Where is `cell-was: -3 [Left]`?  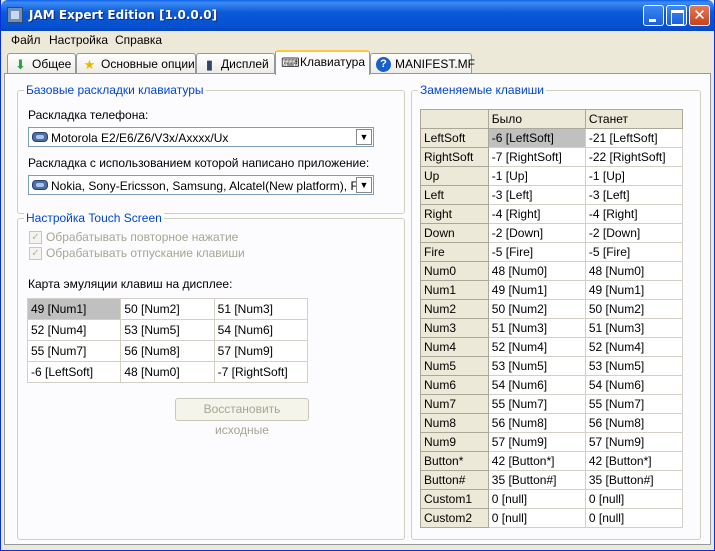 cell-was: -3 [Left] is located at coordinates (536, 195).